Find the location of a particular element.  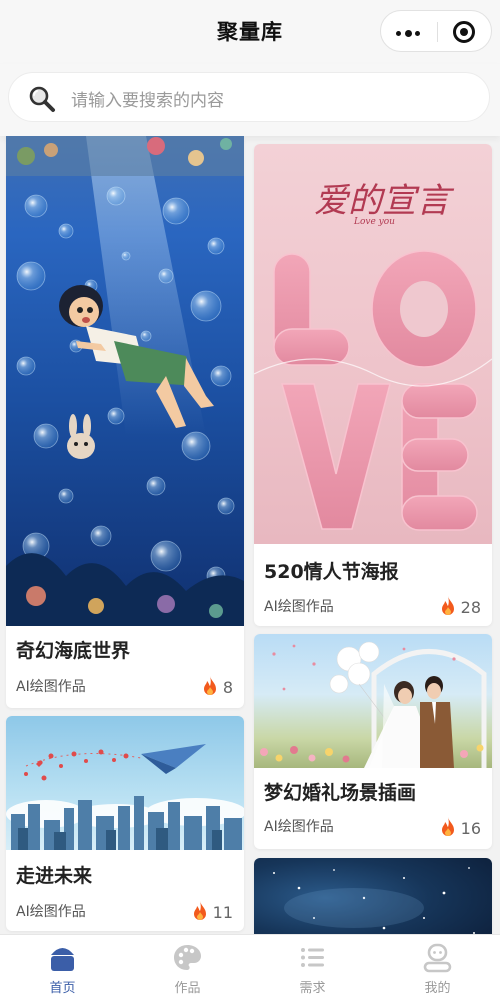

poster-script: Love you is located at coordinates (374, 222).